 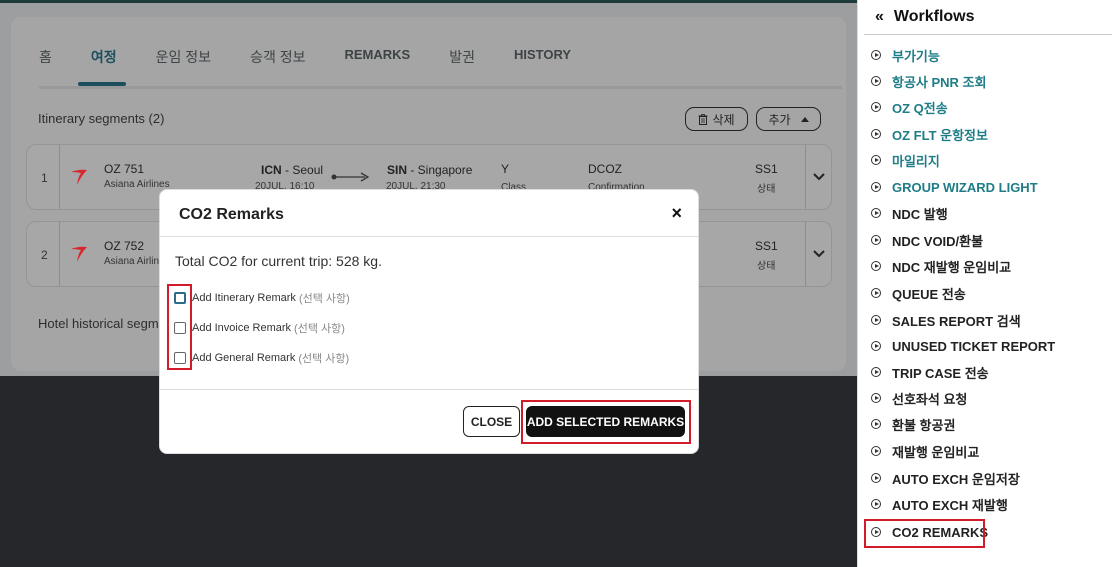 I want to click on caret-up-icon, so click(x=804, y=119).